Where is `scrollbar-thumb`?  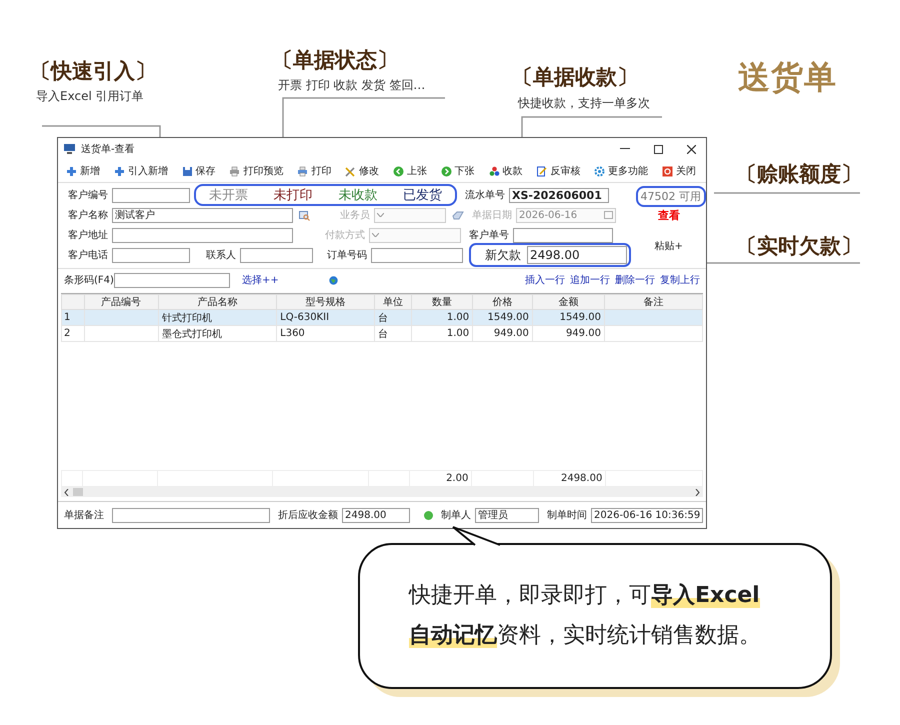 scrollbar-thumb is located at coordinates (78, 492).